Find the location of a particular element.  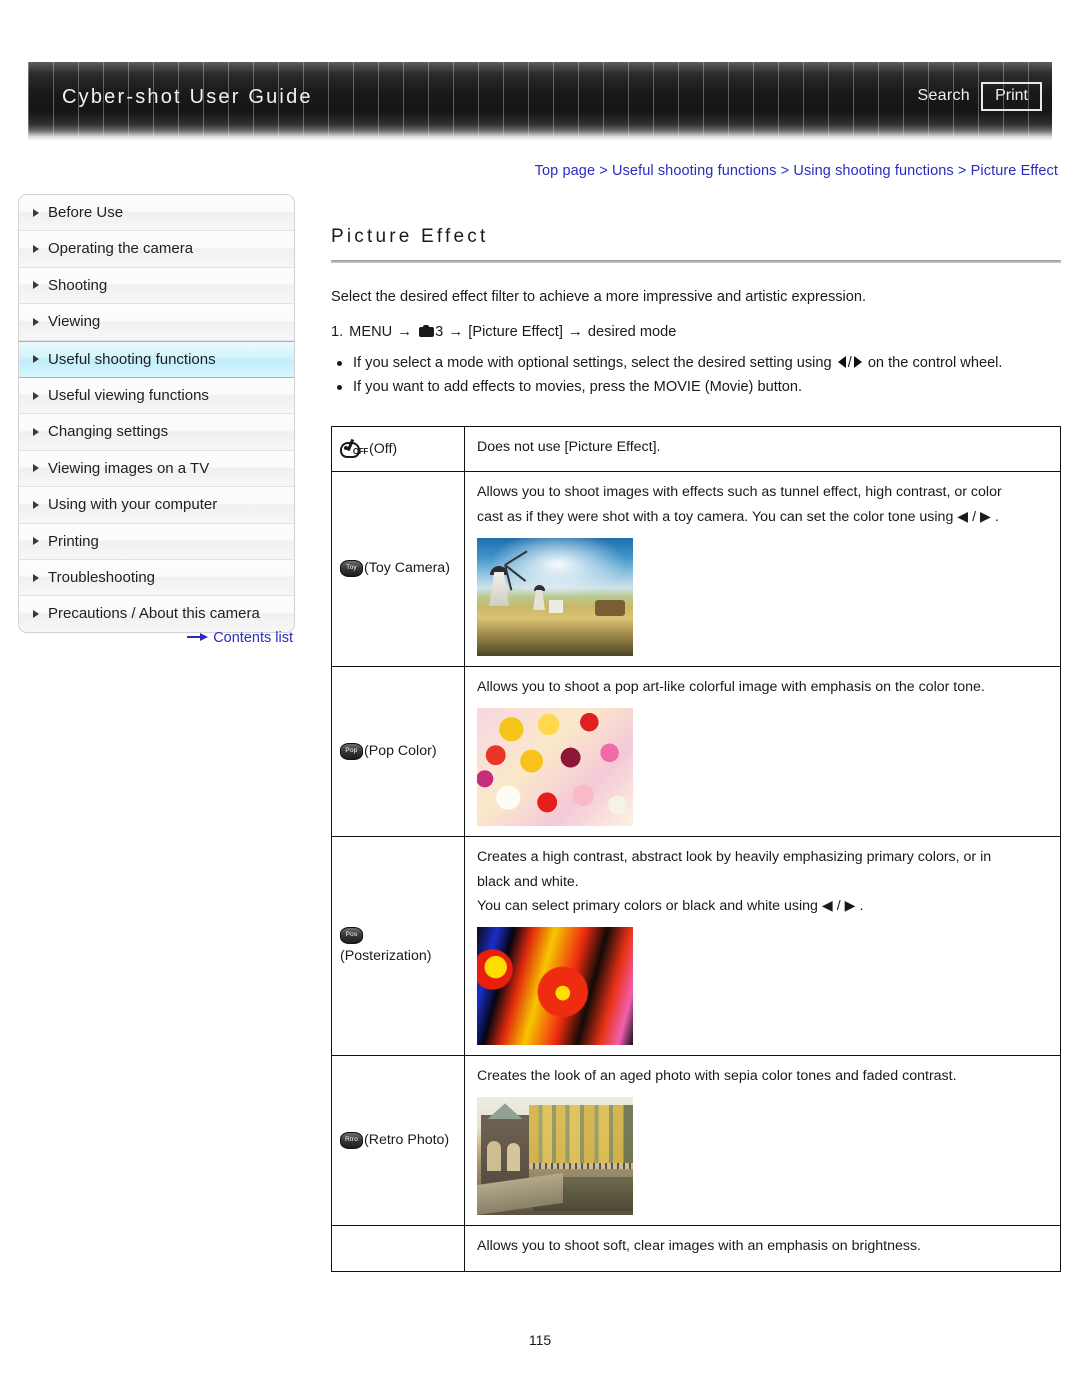

right-arrow-icon is located at coordinates (857, 361).